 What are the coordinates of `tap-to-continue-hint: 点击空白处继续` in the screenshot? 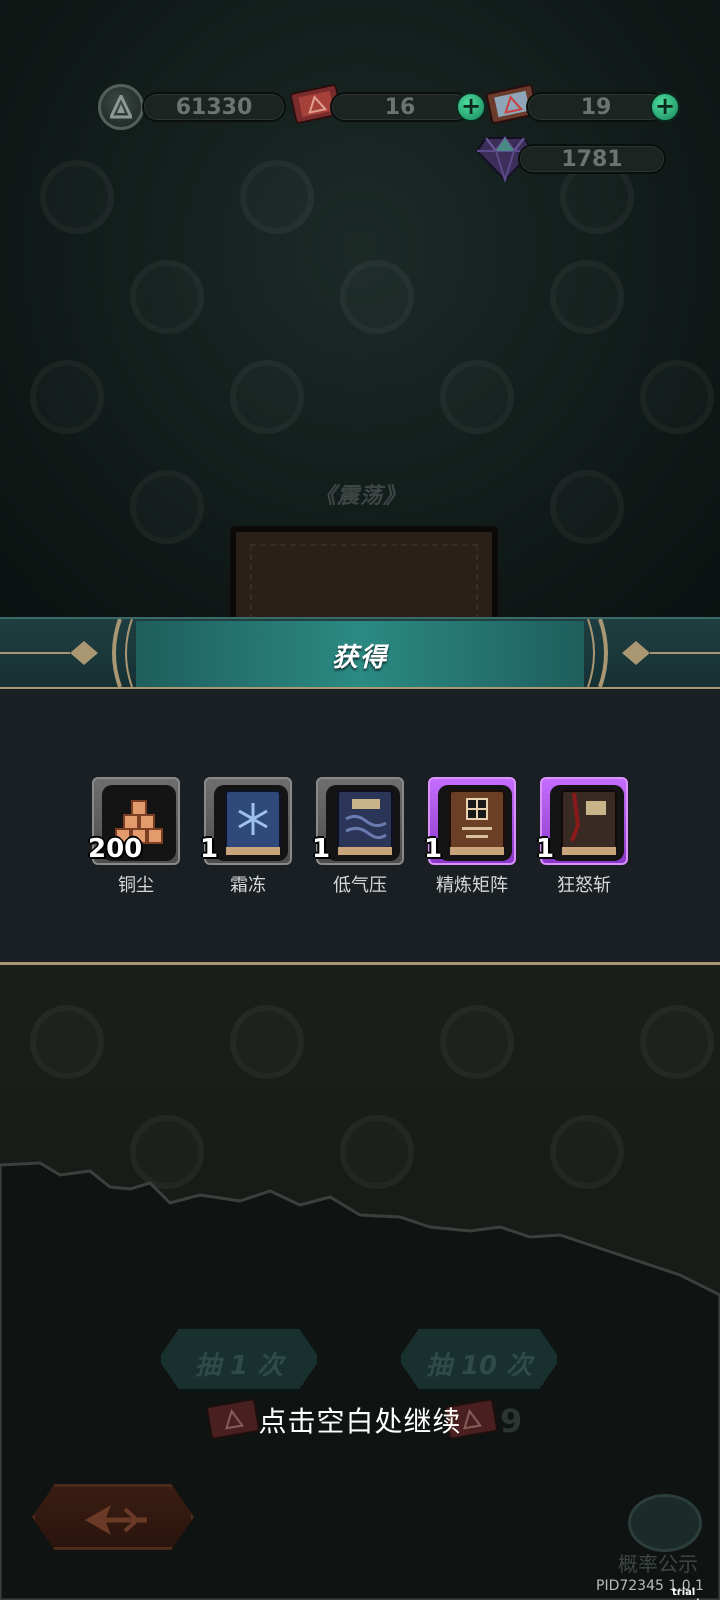 It's located at (360, 1420).